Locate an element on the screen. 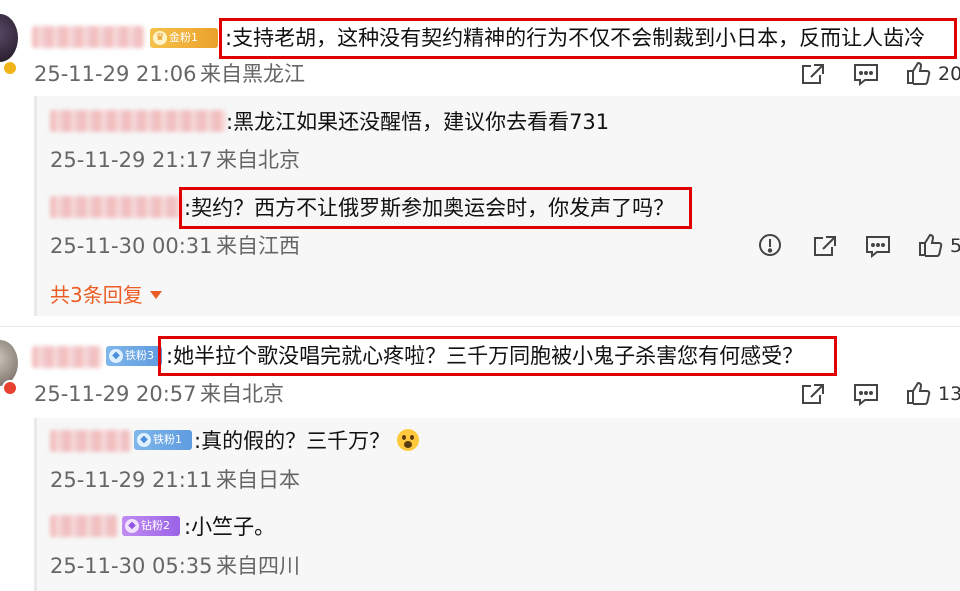 The height and width of the screenshot is (591, 960). fan-level-badge: ◆ 铁粉1 is located at coordinates (163, 440).